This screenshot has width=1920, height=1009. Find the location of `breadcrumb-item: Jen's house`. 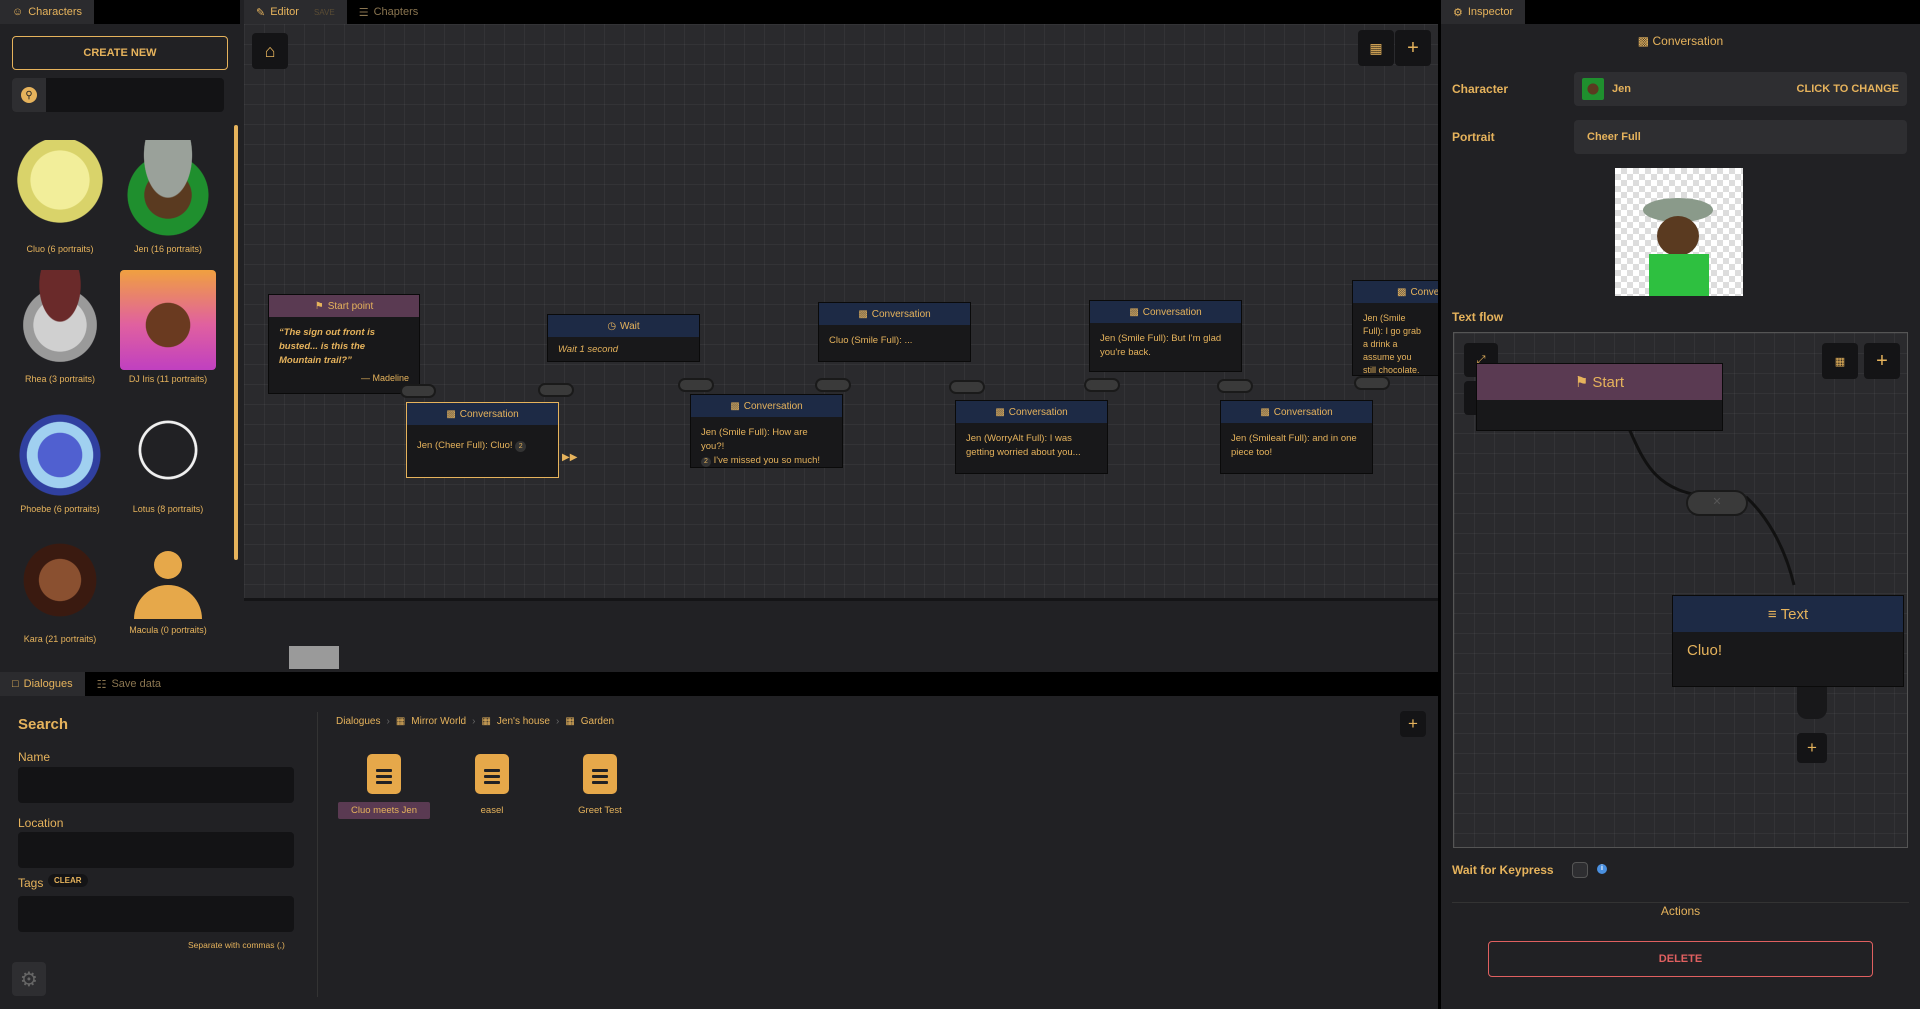

breadcrumb-item: Jen's house is located at coordinates (523, 721).